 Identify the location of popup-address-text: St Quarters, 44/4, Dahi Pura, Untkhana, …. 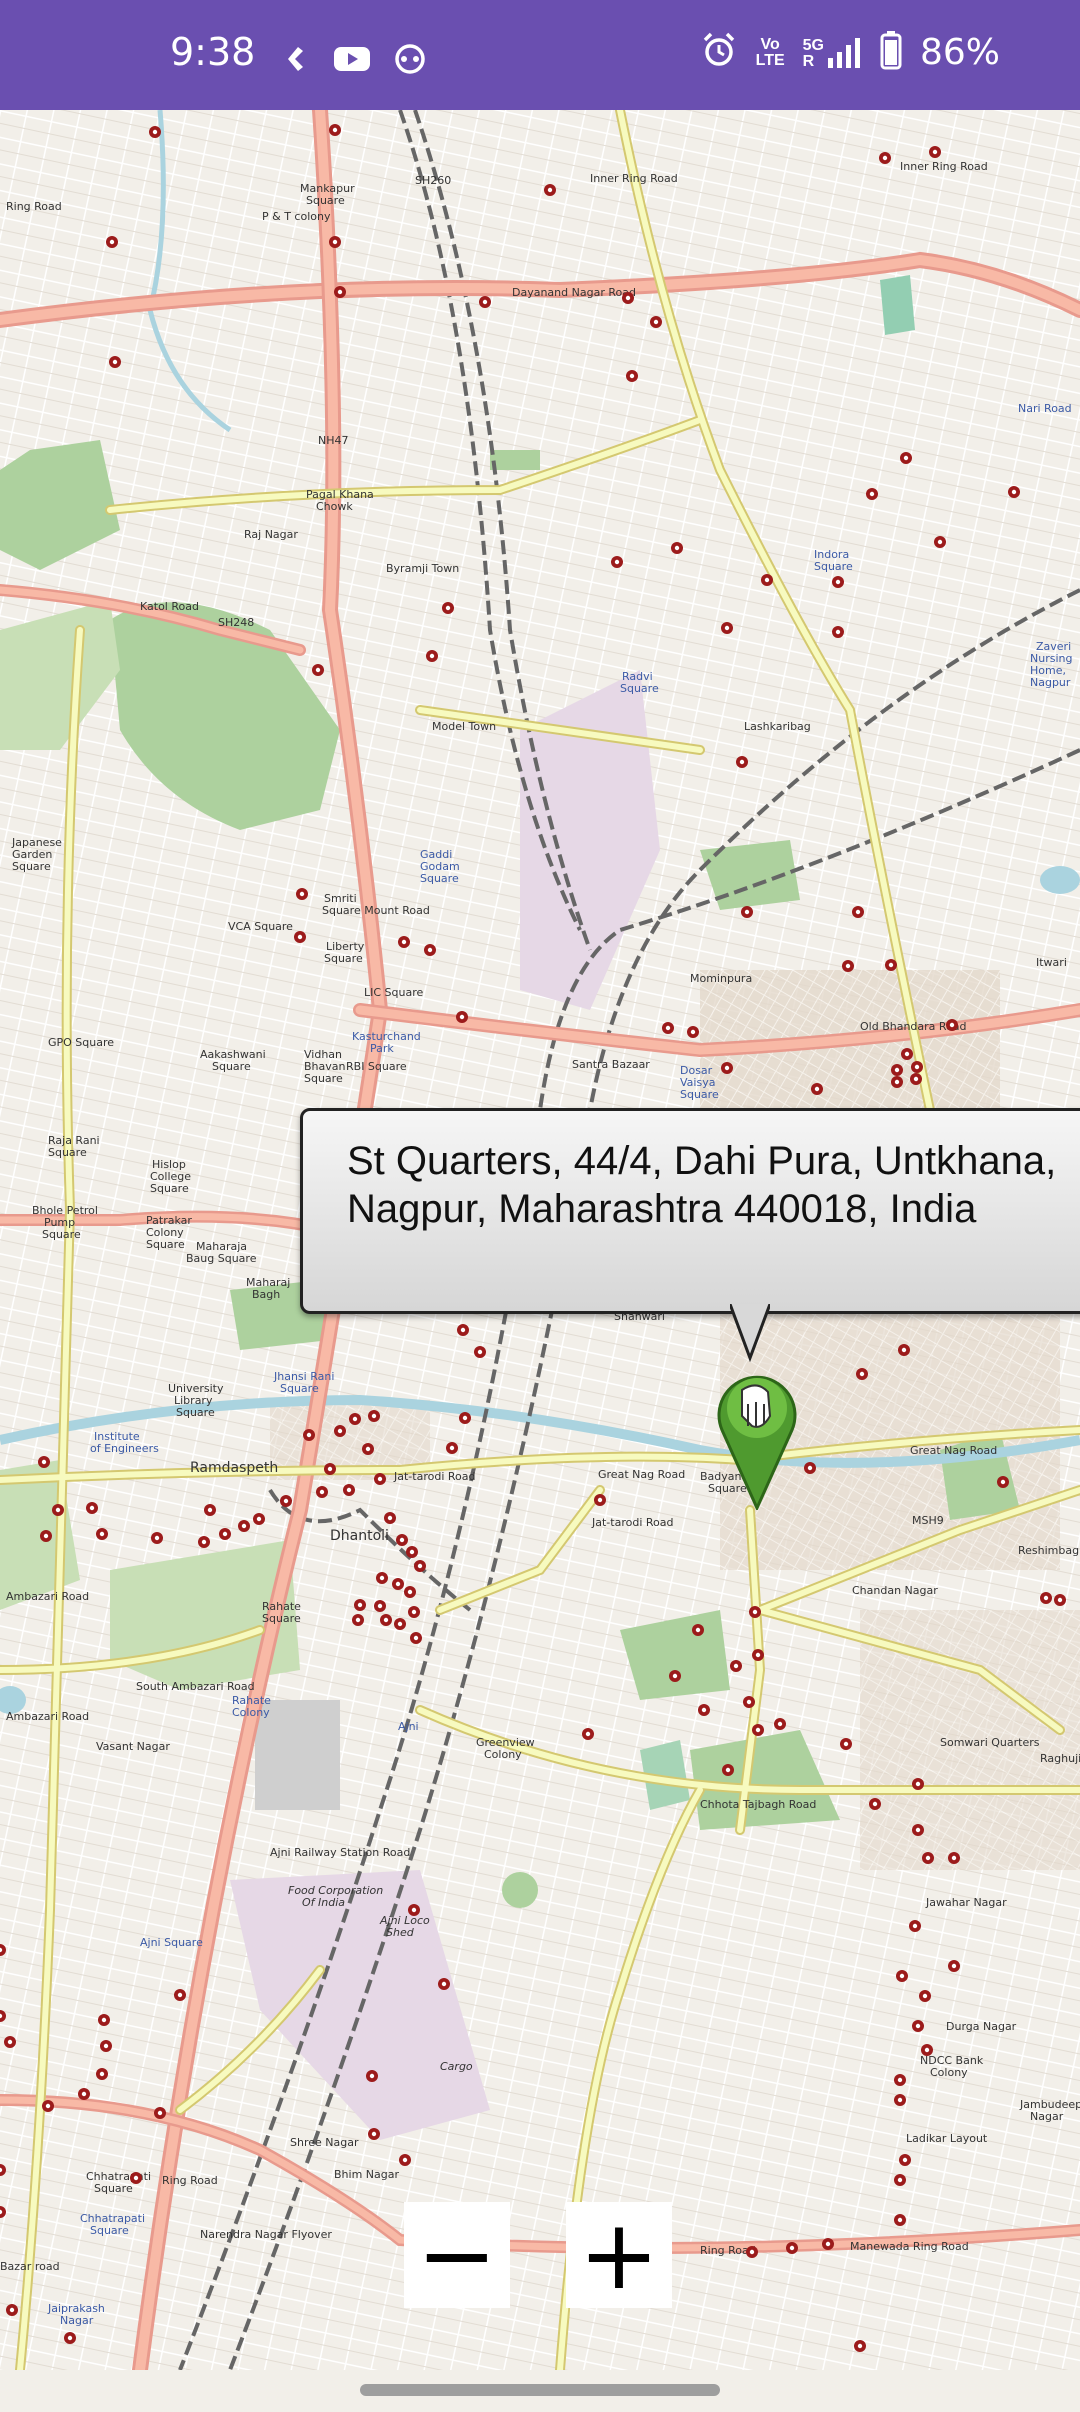
(702, 1185).